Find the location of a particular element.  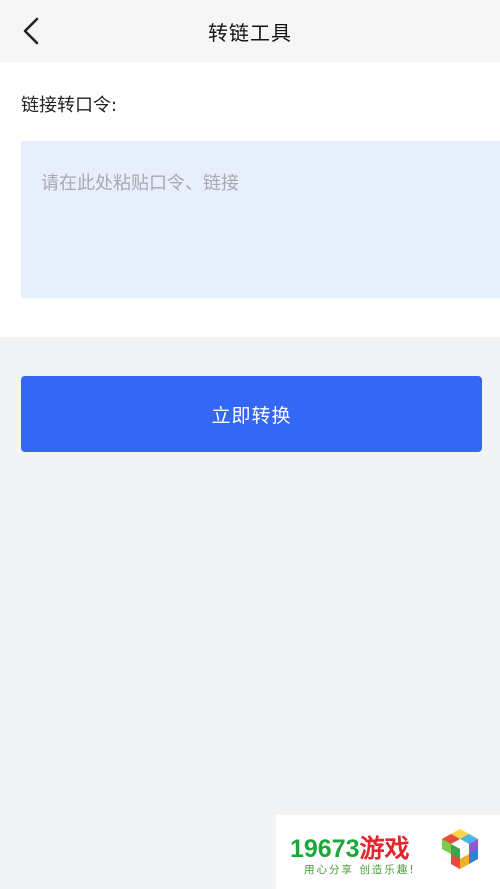

link-to-code-label: 链接转口令: is located at coordinates (69, 105).